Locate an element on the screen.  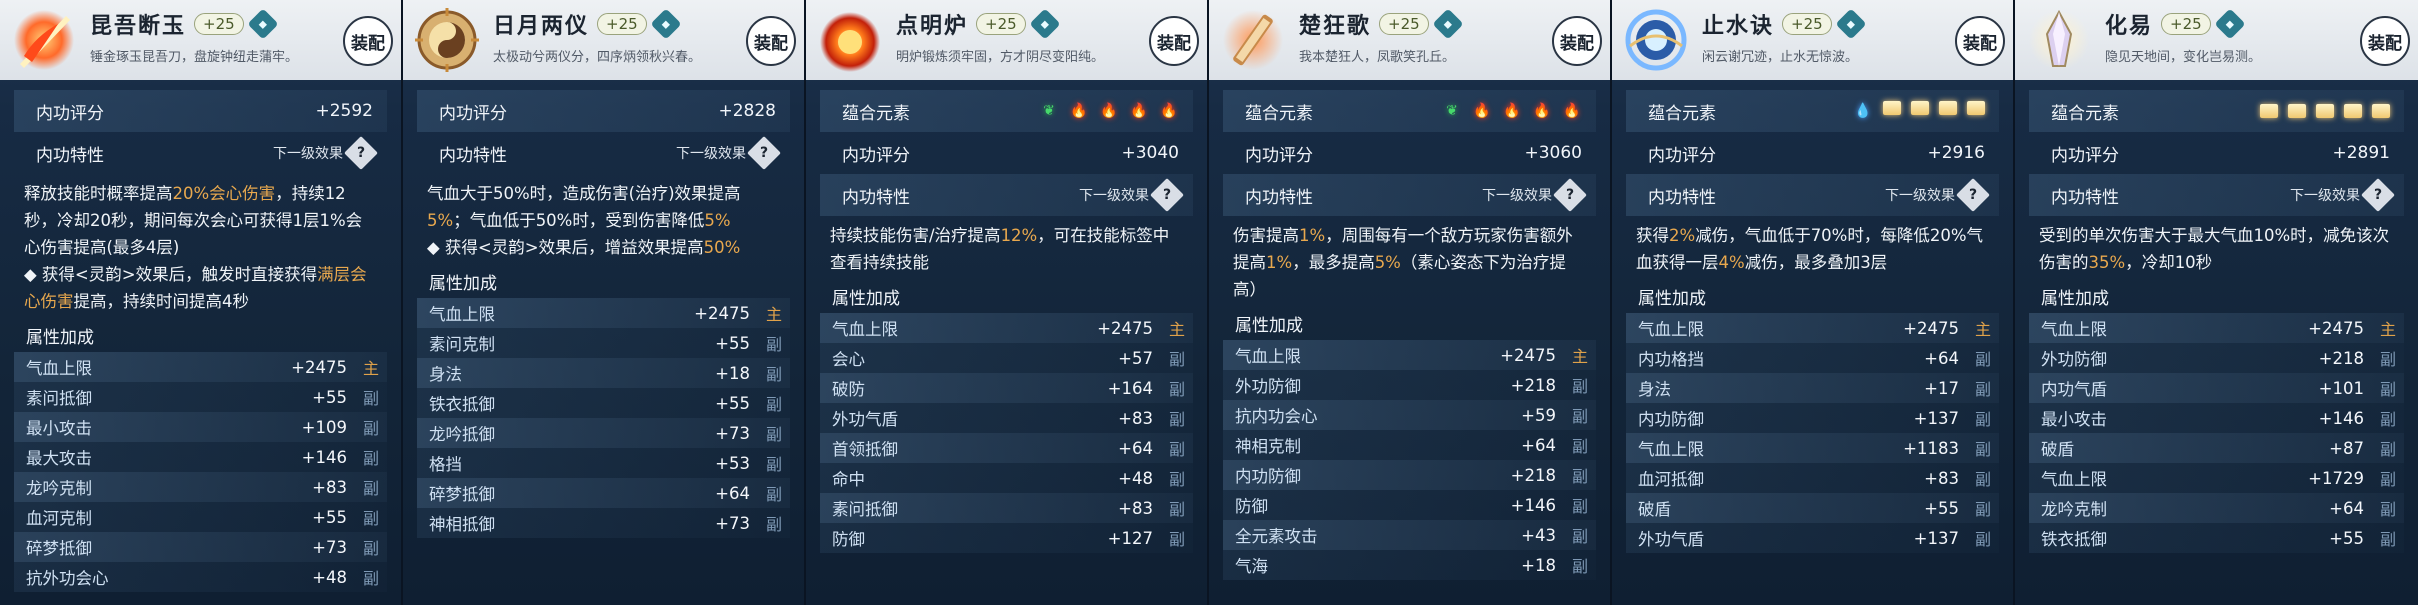
attribute-name: 抗外功会心 is located at coordinates (67, 578).